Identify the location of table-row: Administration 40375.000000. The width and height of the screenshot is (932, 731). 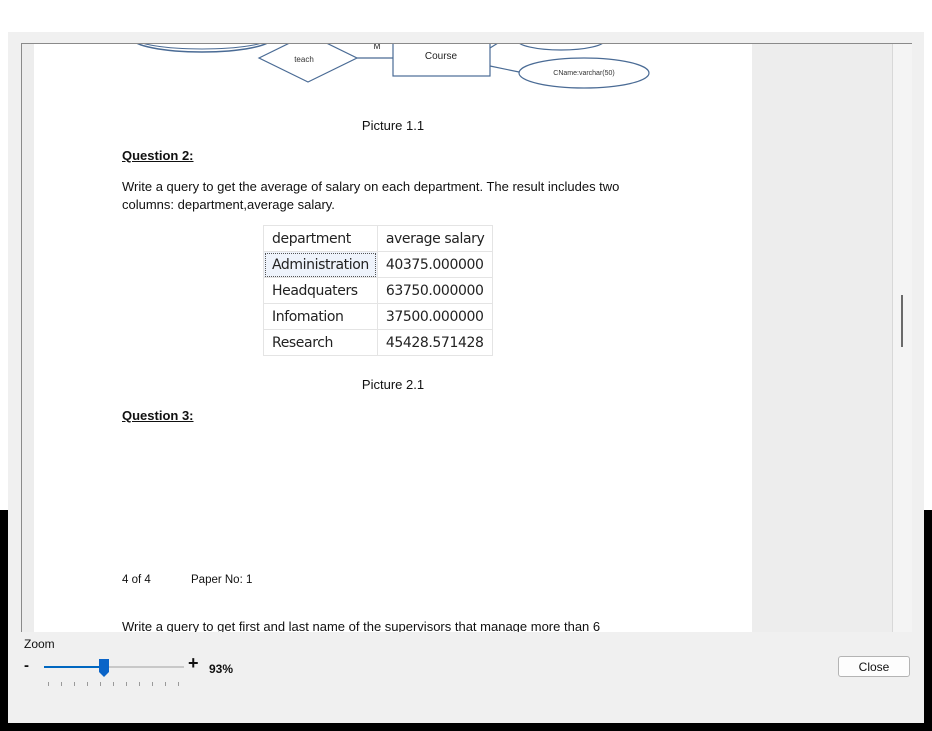
(378, 264).